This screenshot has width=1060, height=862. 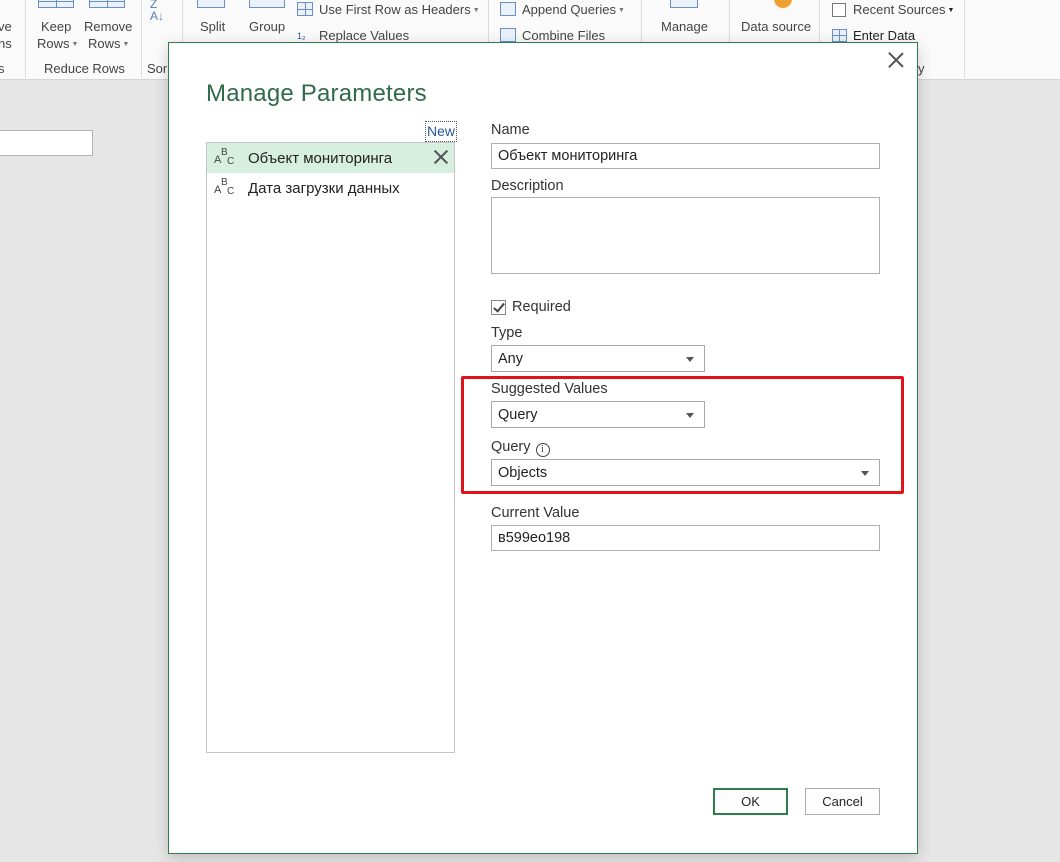 I want to click on keep-rows-label-2: Rows, so click(x=53, y=43).